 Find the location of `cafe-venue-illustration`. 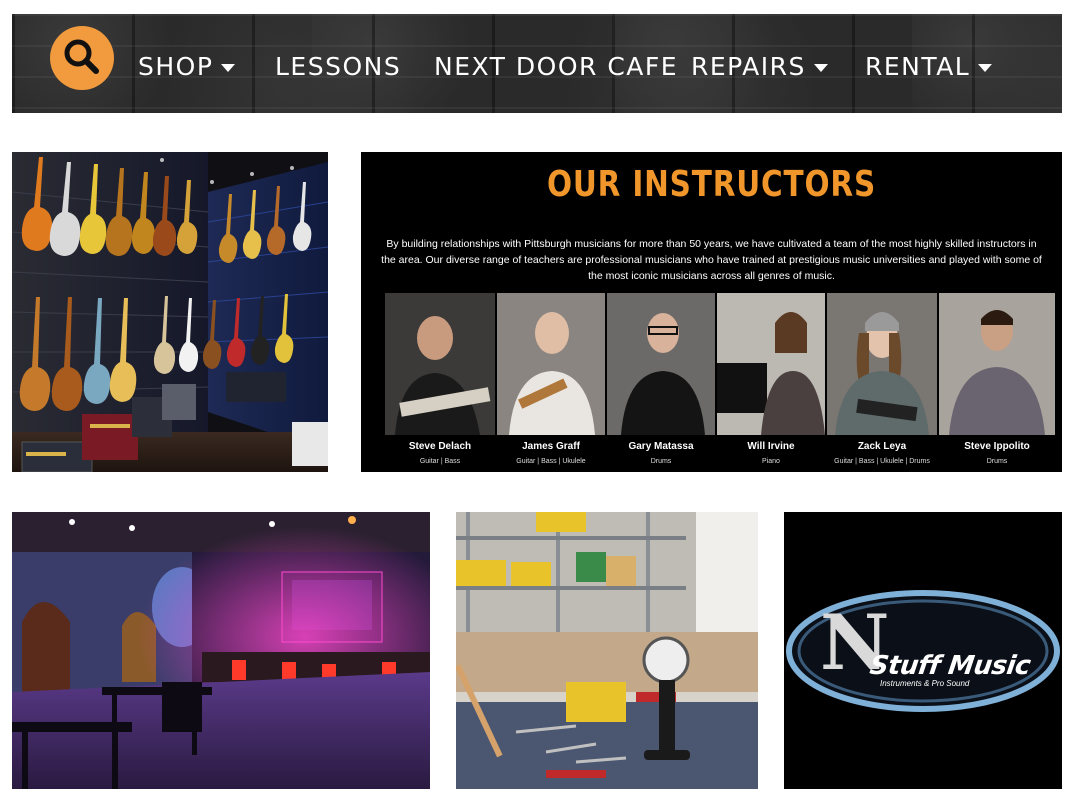

cafe-venue-illustration is located at coordinates (221, 650).